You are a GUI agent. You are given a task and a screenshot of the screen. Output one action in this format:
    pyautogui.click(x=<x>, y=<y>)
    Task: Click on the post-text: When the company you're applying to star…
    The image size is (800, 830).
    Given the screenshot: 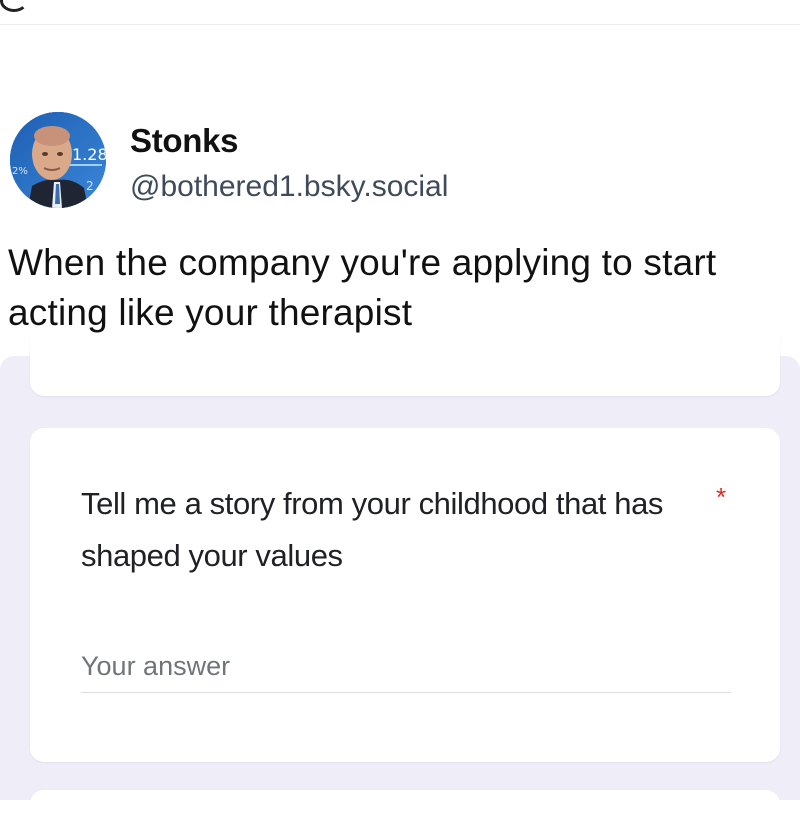 What is the action you would take?
    pyautogui.click(x=362, y=287)
    